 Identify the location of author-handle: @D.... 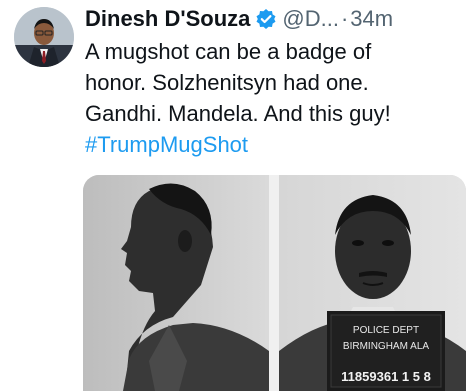
(310, 19).